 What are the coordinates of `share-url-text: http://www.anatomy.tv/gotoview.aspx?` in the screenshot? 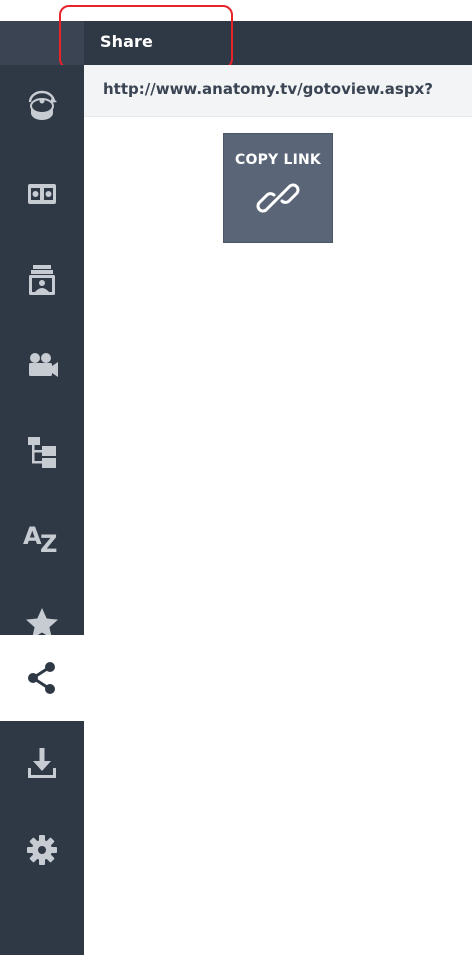 It's located at (268, 89).